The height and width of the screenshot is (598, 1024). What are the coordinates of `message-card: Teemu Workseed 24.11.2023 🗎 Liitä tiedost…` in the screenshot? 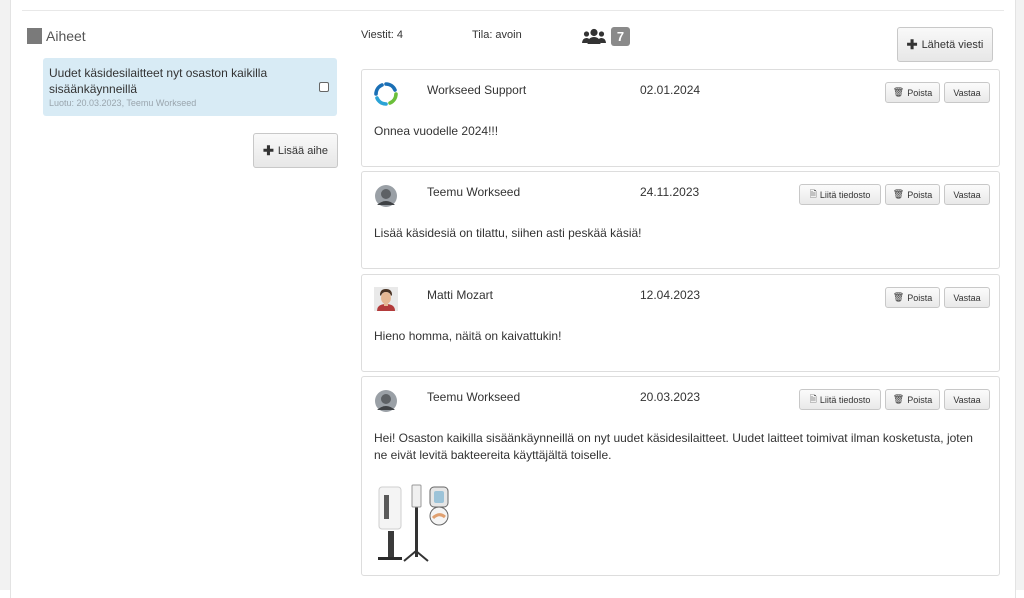 It's located at (680, 220).